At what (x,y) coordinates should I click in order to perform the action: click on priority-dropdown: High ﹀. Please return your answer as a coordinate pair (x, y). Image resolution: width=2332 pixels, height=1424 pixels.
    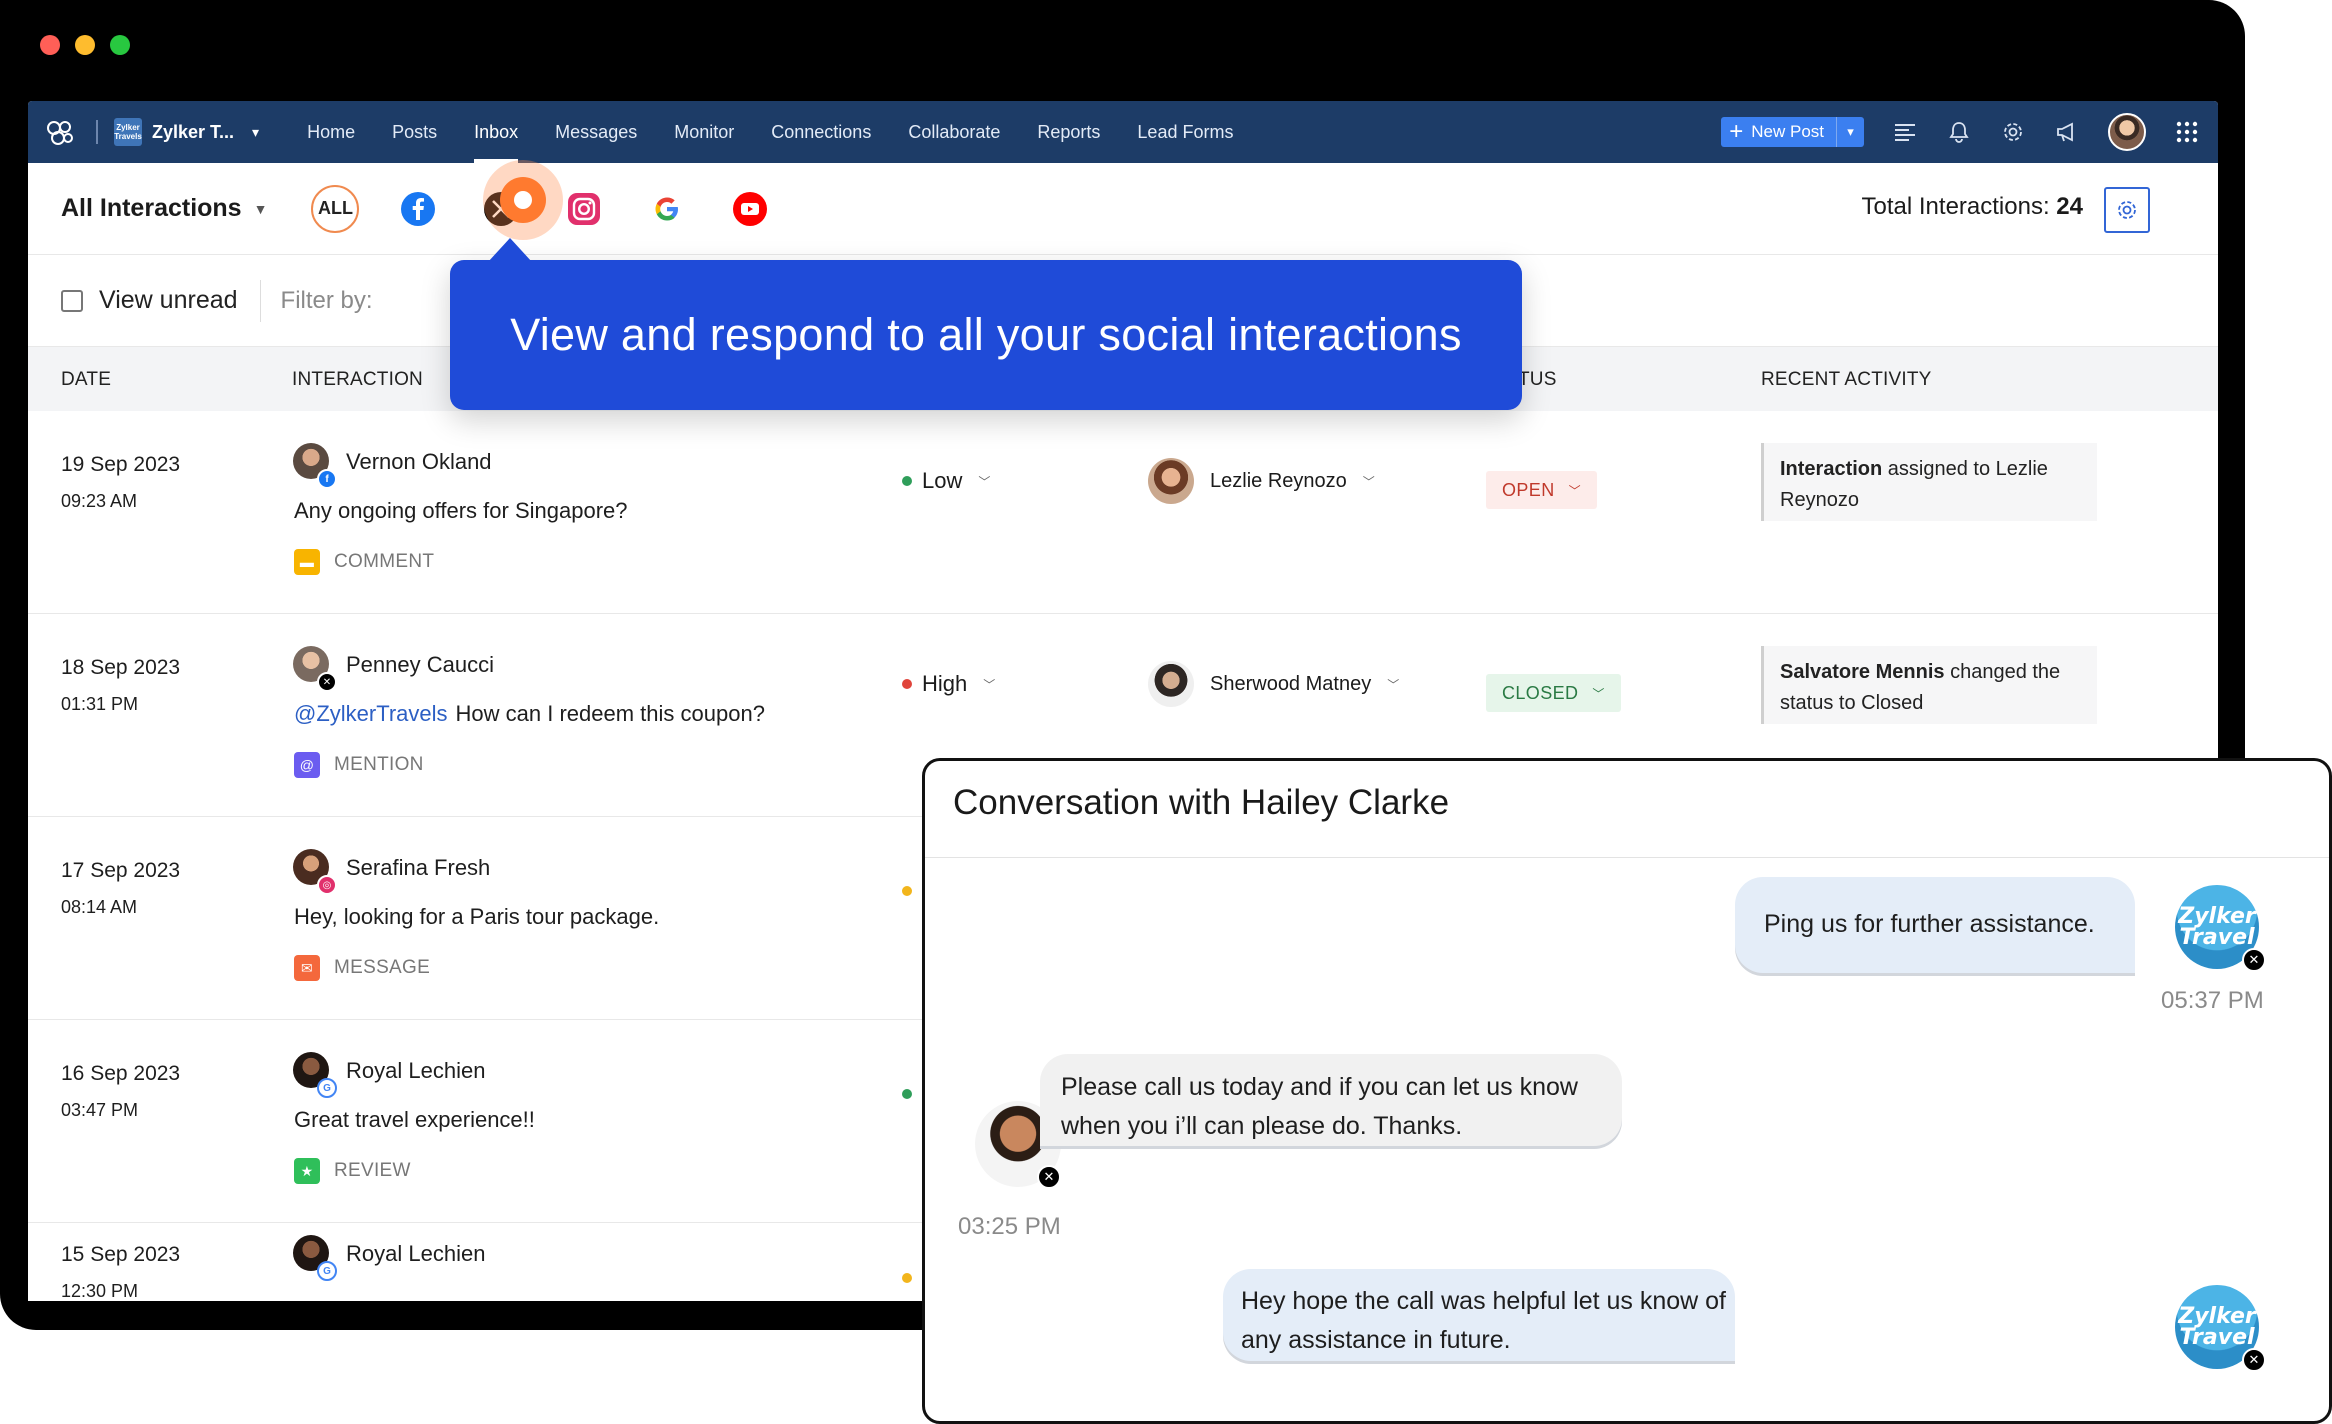
    Looking at the image, I should click on (948, 684).